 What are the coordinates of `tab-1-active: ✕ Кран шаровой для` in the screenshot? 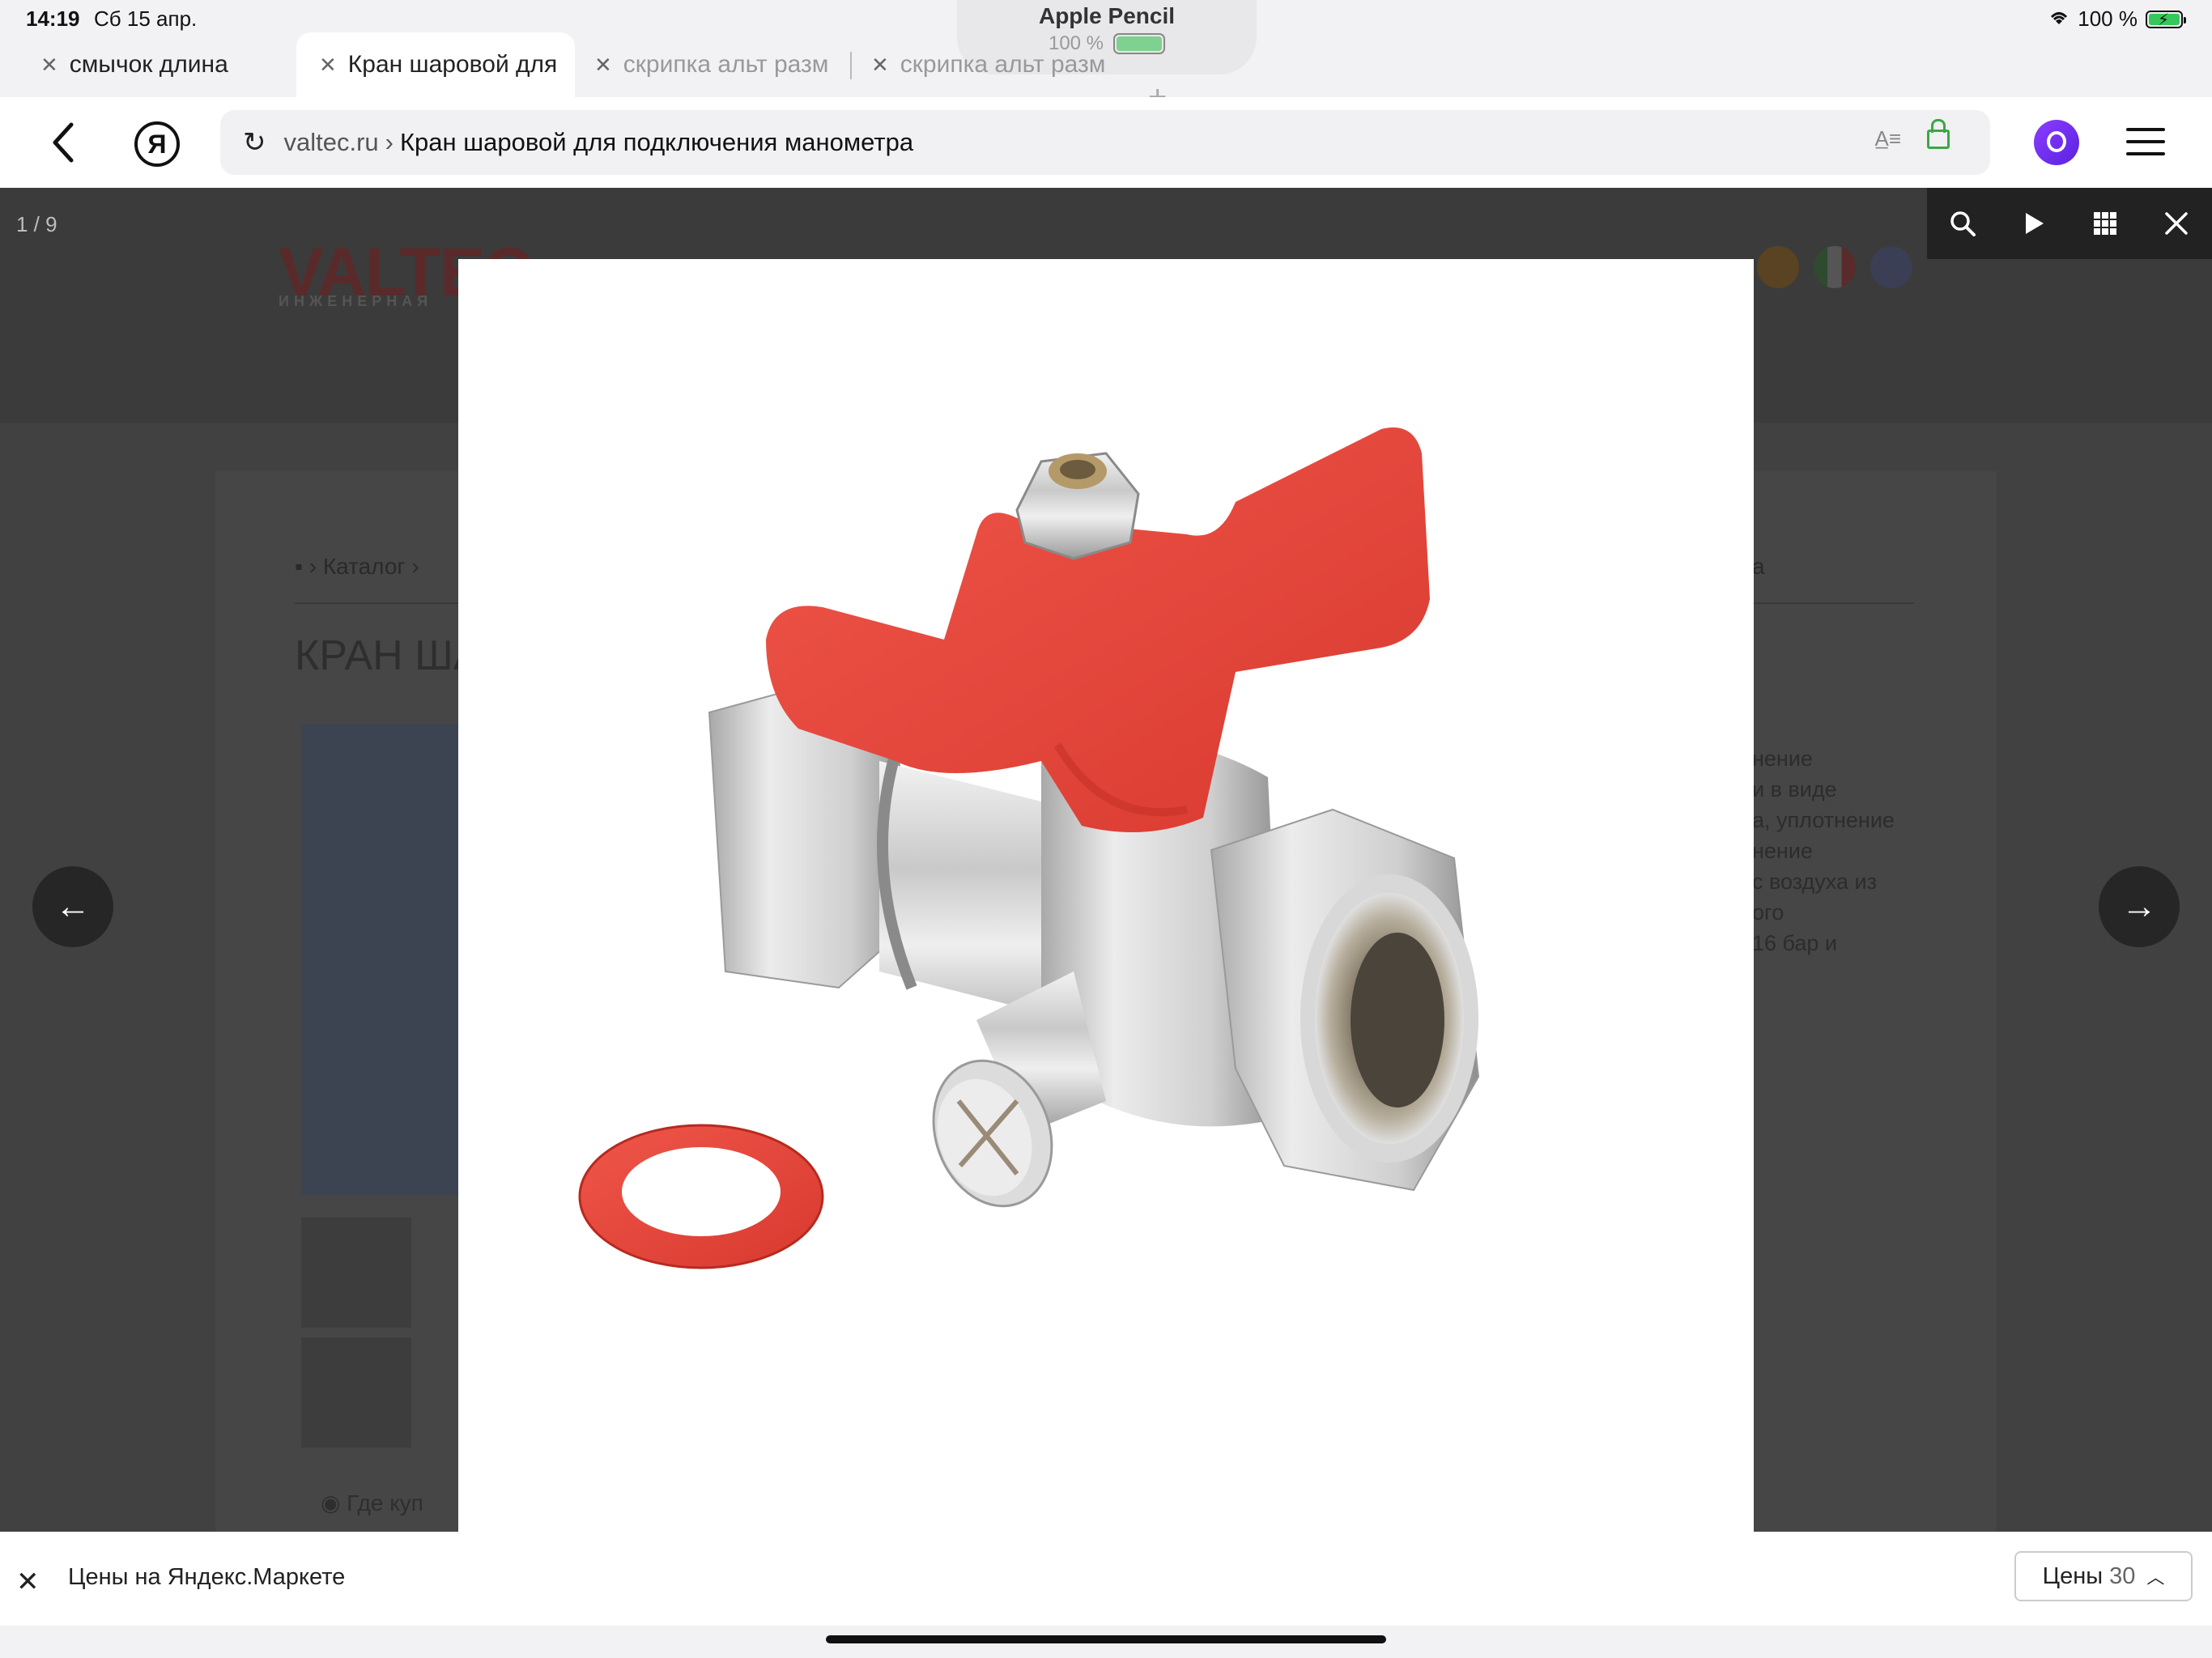 It's located at (435, 64).